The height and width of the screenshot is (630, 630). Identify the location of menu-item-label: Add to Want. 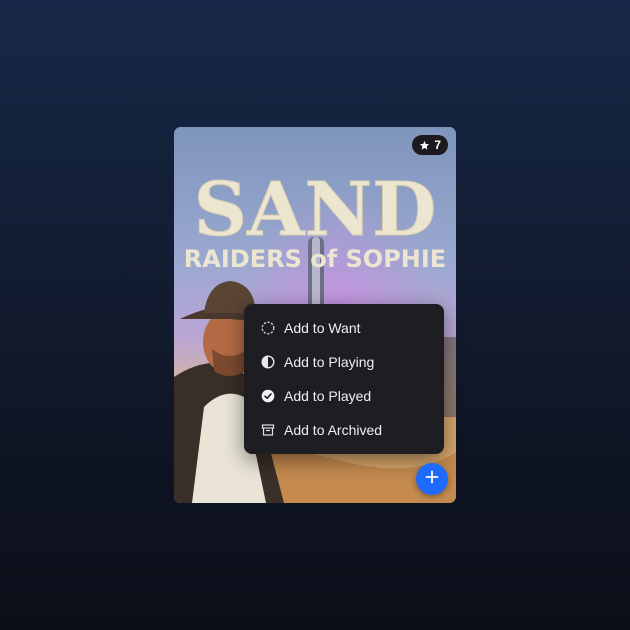
(322, 328).